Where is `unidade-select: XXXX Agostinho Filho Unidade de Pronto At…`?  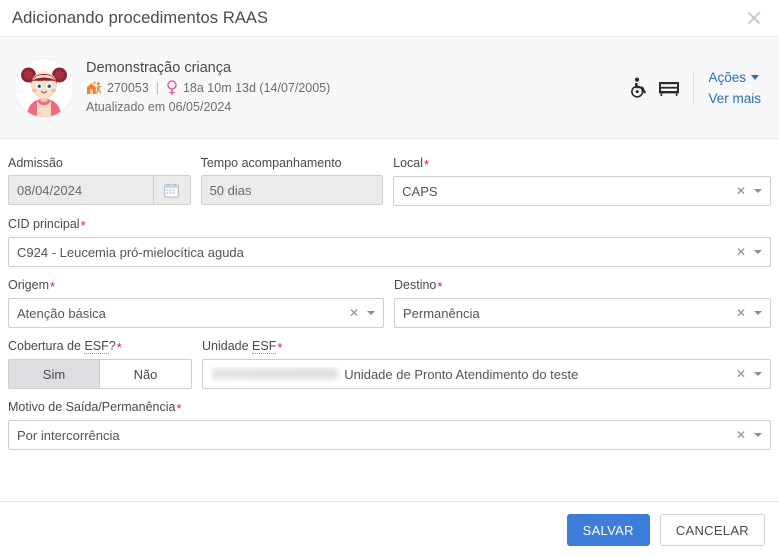 unidade-select: XXXX Agostinho Filho Unidade de Pronto At… is located at coordinates (486, 374).